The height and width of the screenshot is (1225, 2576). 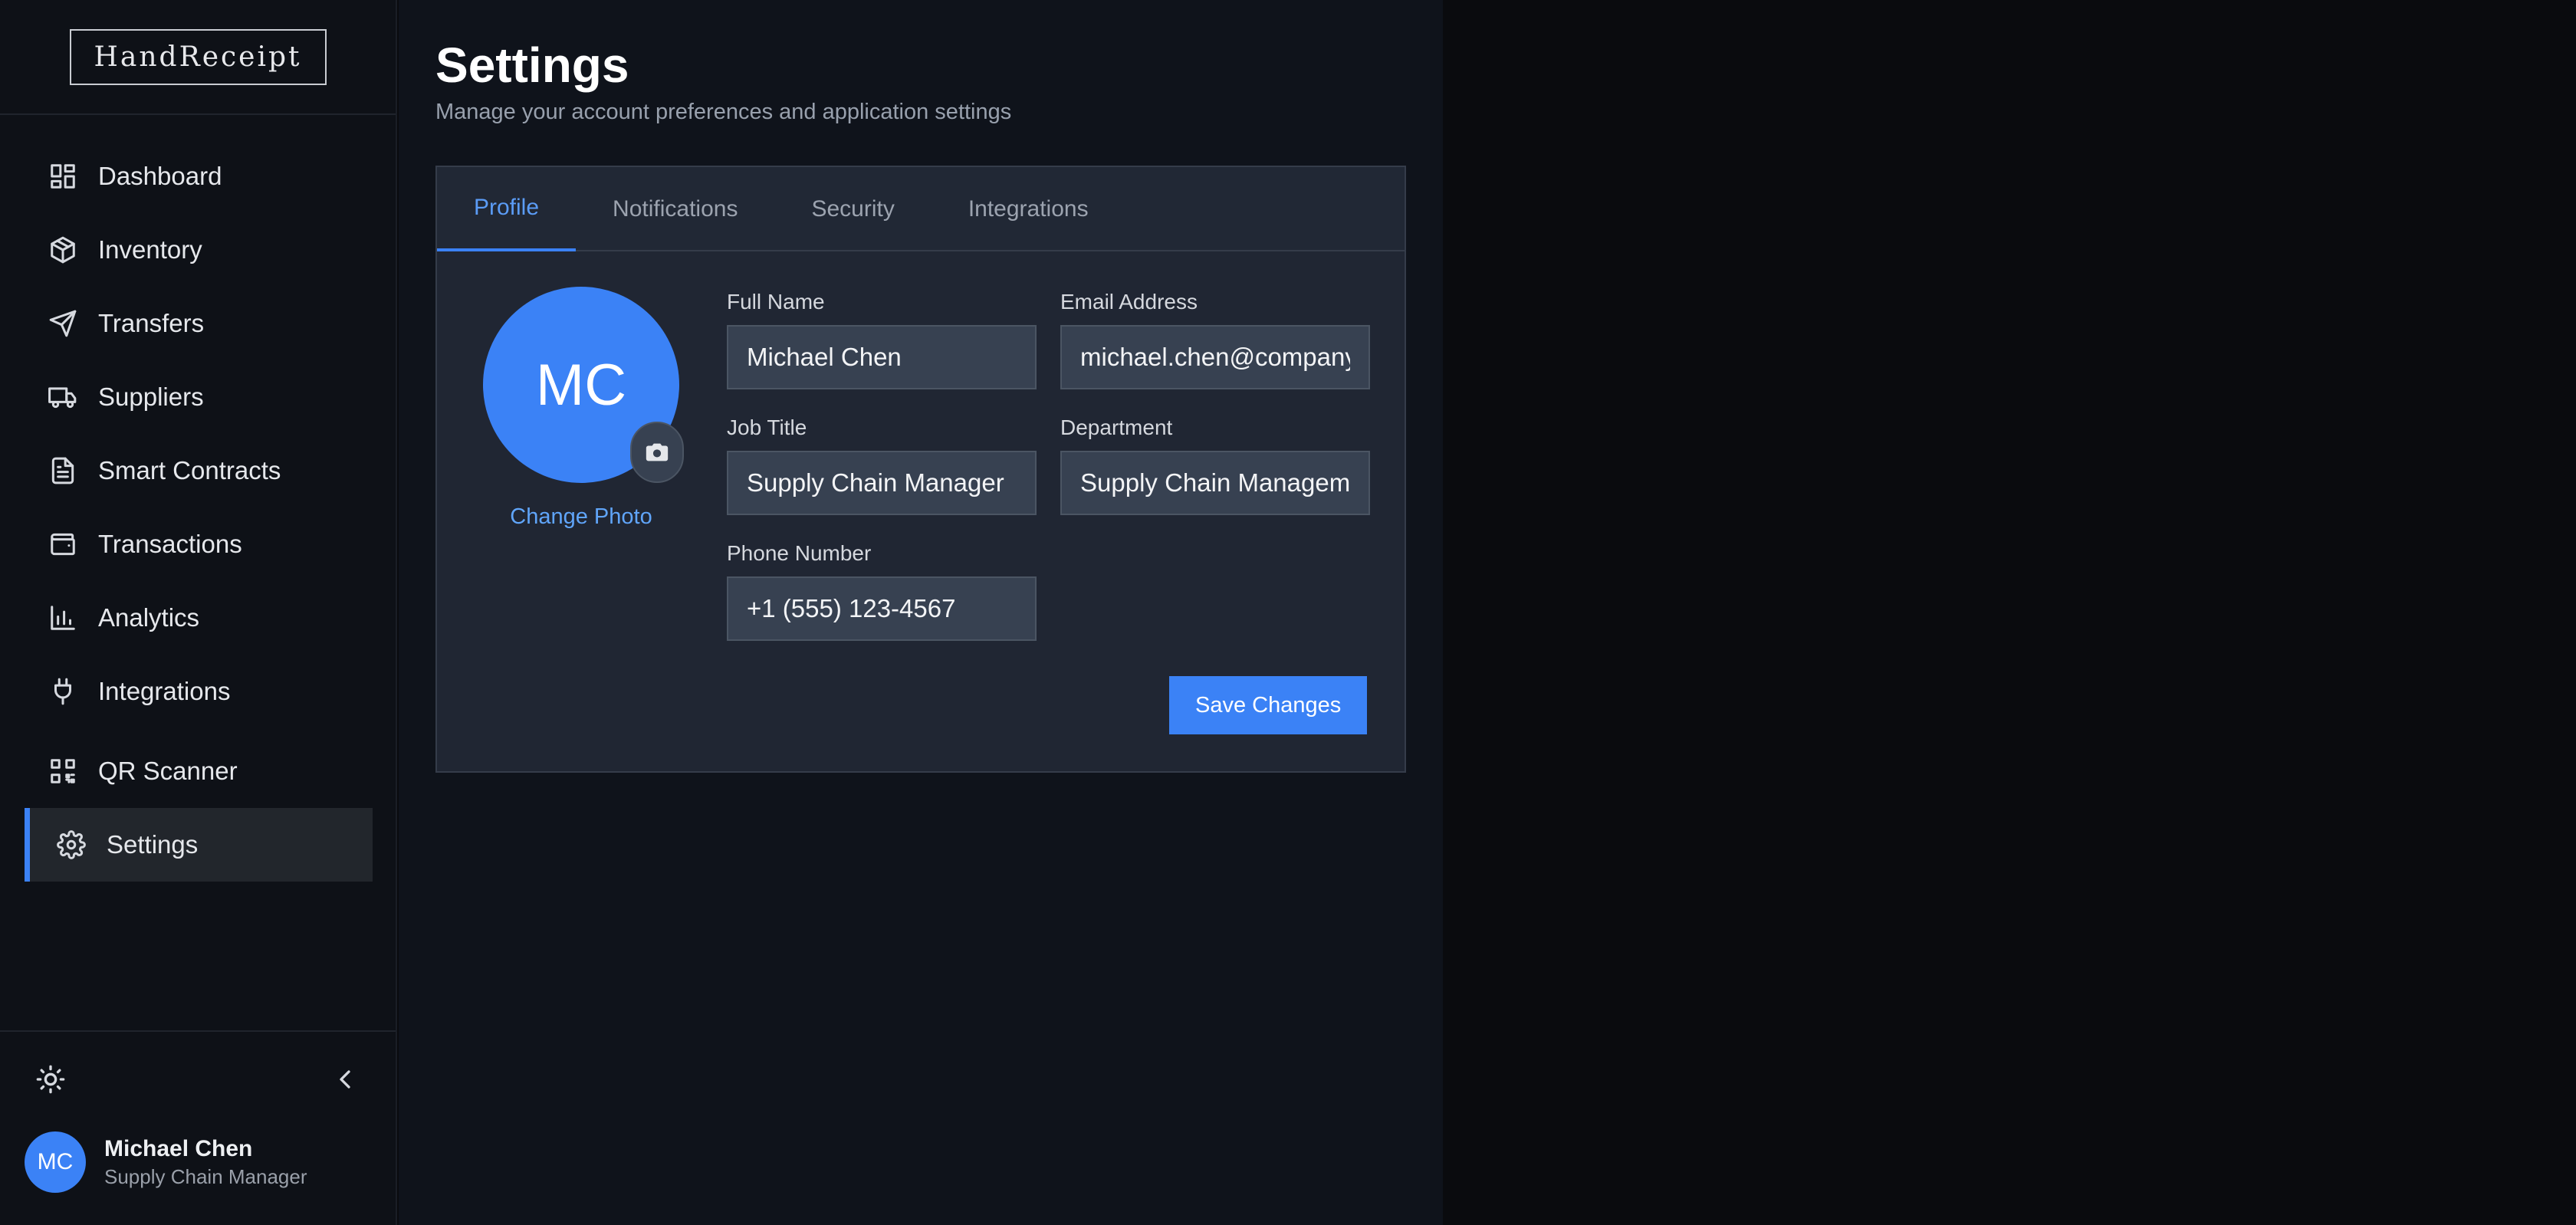 What do you see at coordinates (882, 357) in the screenshot?
I see `full-name-input` at bounding box center [882, 357].